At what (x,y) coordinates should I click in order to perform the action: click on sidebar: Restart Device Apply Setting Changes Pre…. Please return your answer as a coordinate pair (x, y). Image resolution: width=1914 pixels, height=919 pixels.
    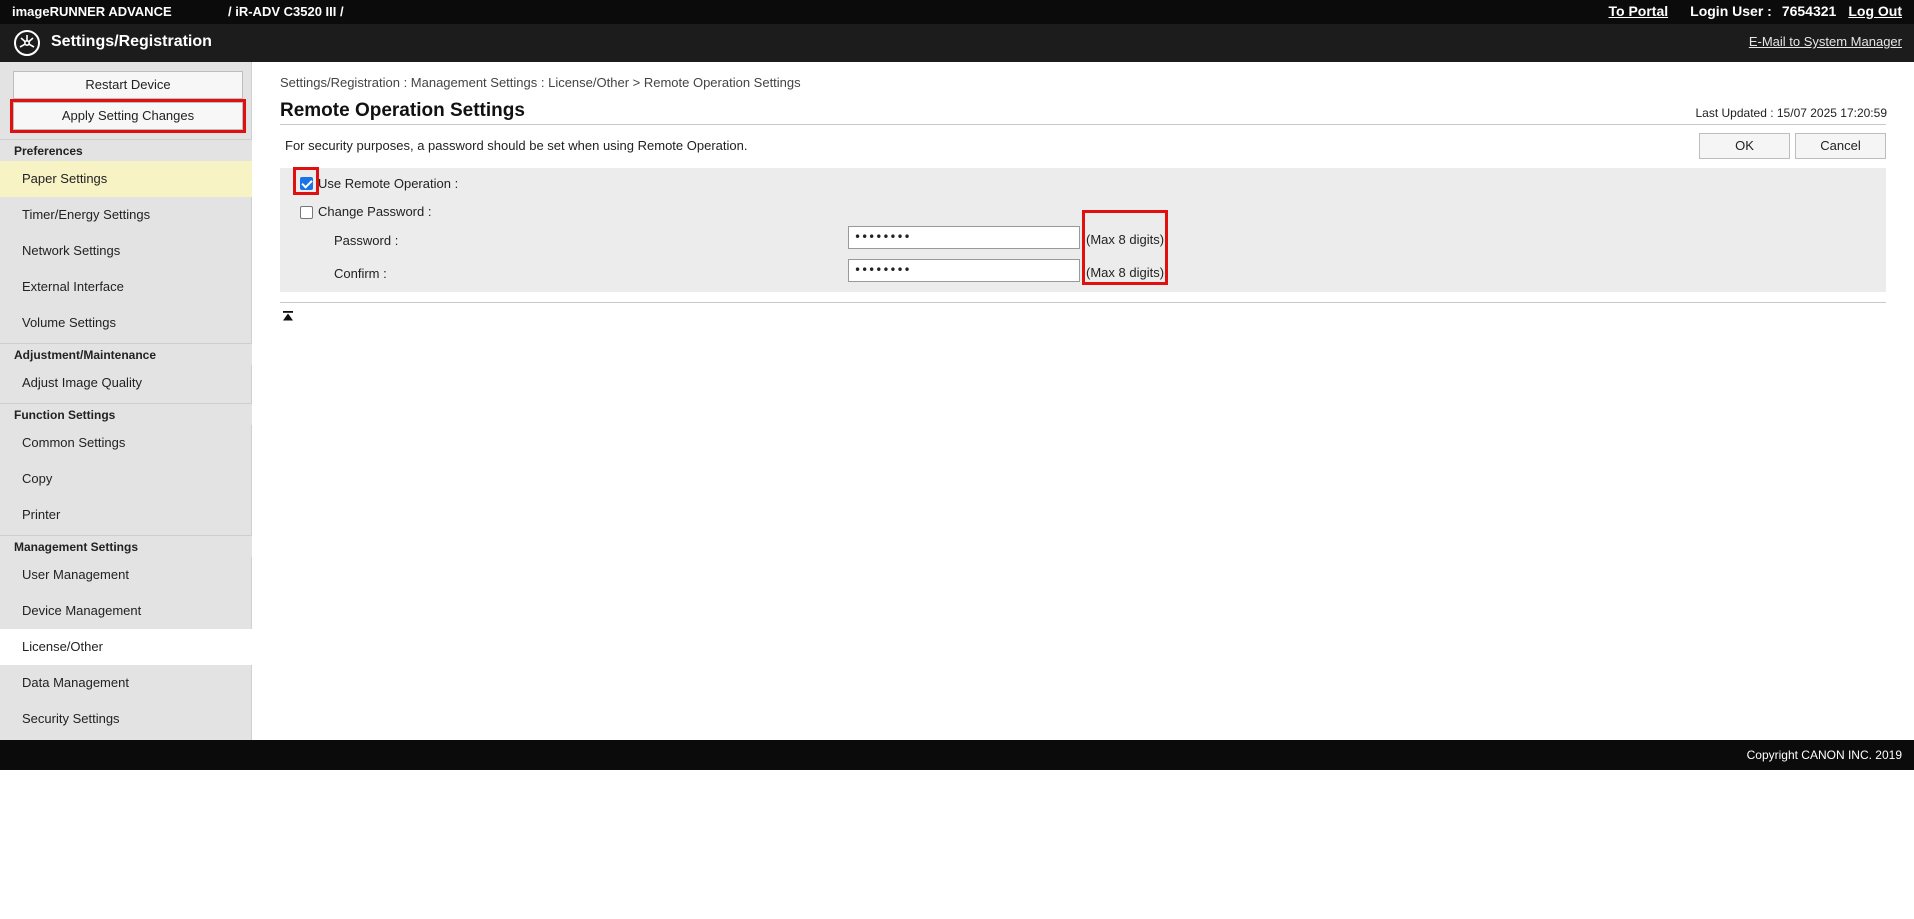
    Looking at the image, I should click on (126, 401).